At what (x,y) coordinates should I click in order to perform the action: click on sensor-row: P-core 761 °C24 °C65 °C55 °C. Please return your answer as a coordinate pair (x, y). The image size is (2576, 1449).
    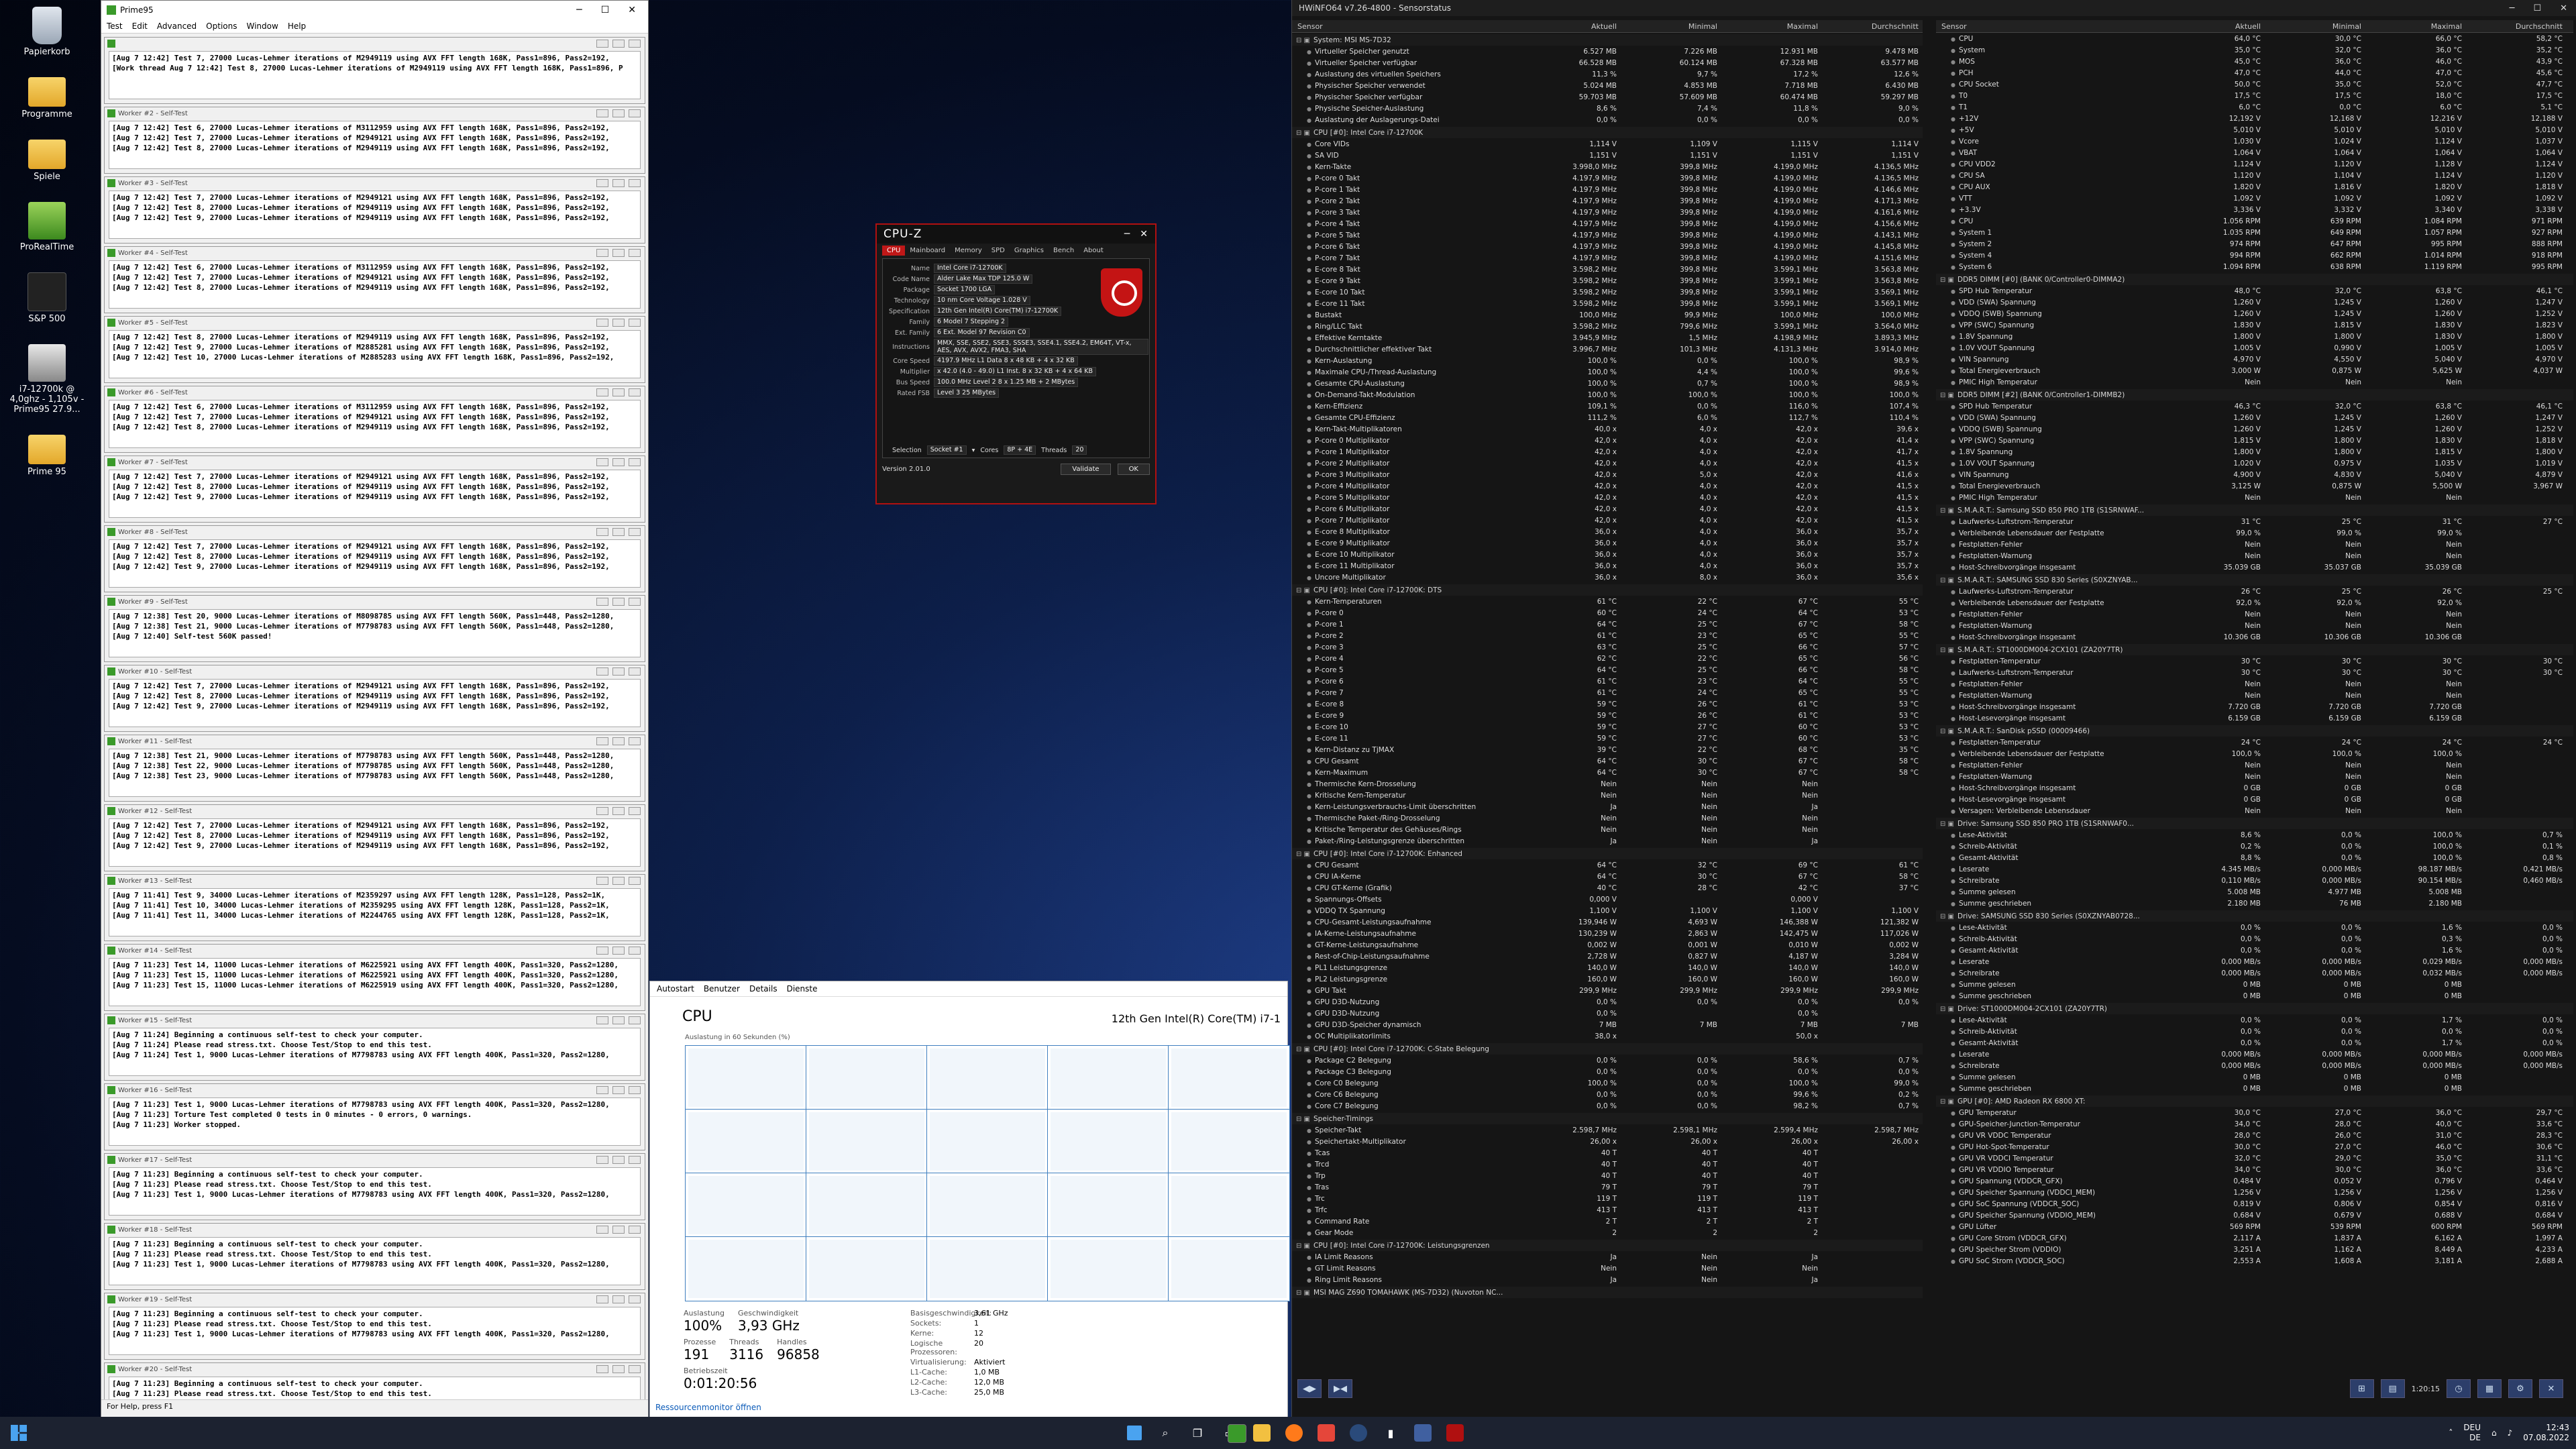
    Looking at the image, I should click on (1607, 692).